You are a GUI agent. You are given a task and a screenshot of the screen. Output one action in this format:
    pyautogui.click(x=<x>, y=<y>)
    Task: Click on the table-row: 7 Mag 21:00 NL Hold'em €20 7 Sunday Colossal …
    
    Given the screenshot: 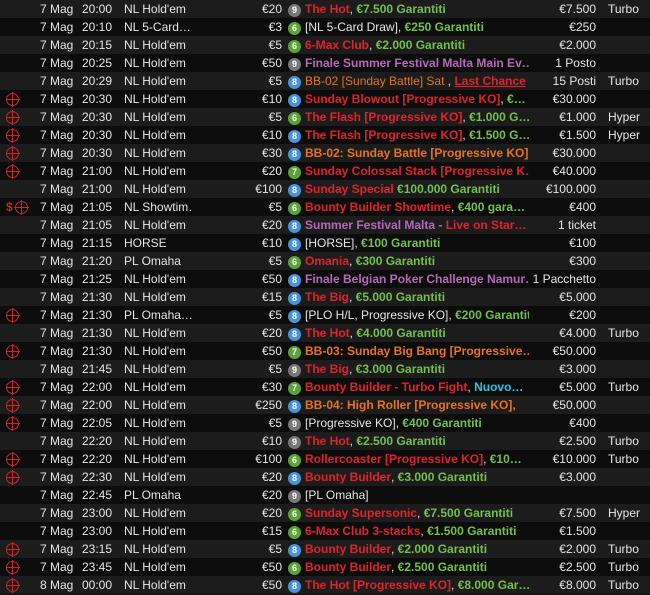 What is the action you would take?
    pyautogui.click(x=325, y=171)
    